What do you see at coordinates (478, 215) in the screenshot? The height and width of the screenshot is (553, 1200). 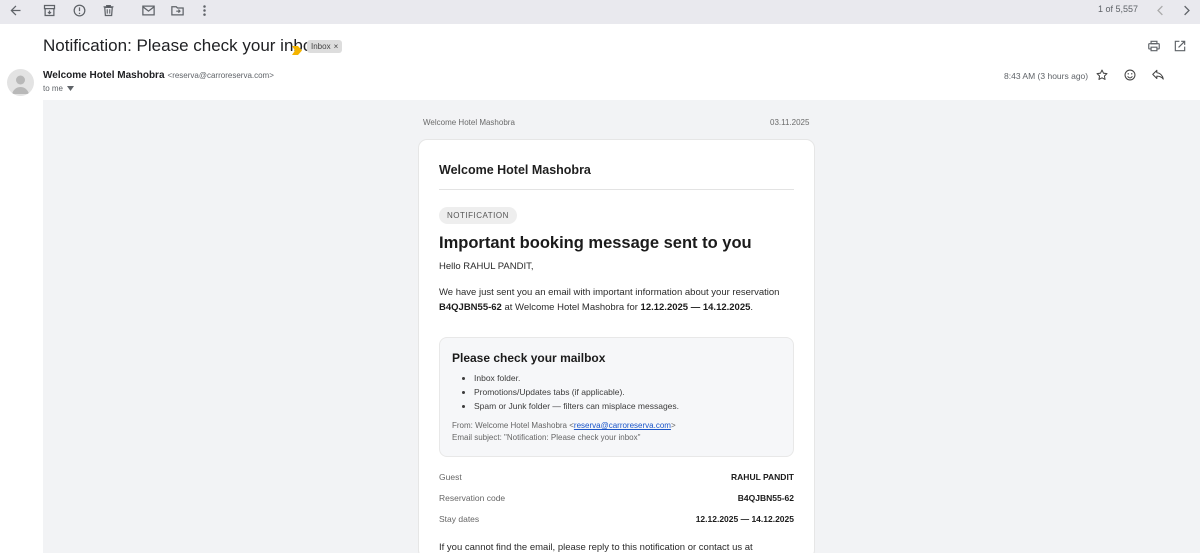 I see `notification-pill: NOTIFICATION` at bounding box center [478, 215].